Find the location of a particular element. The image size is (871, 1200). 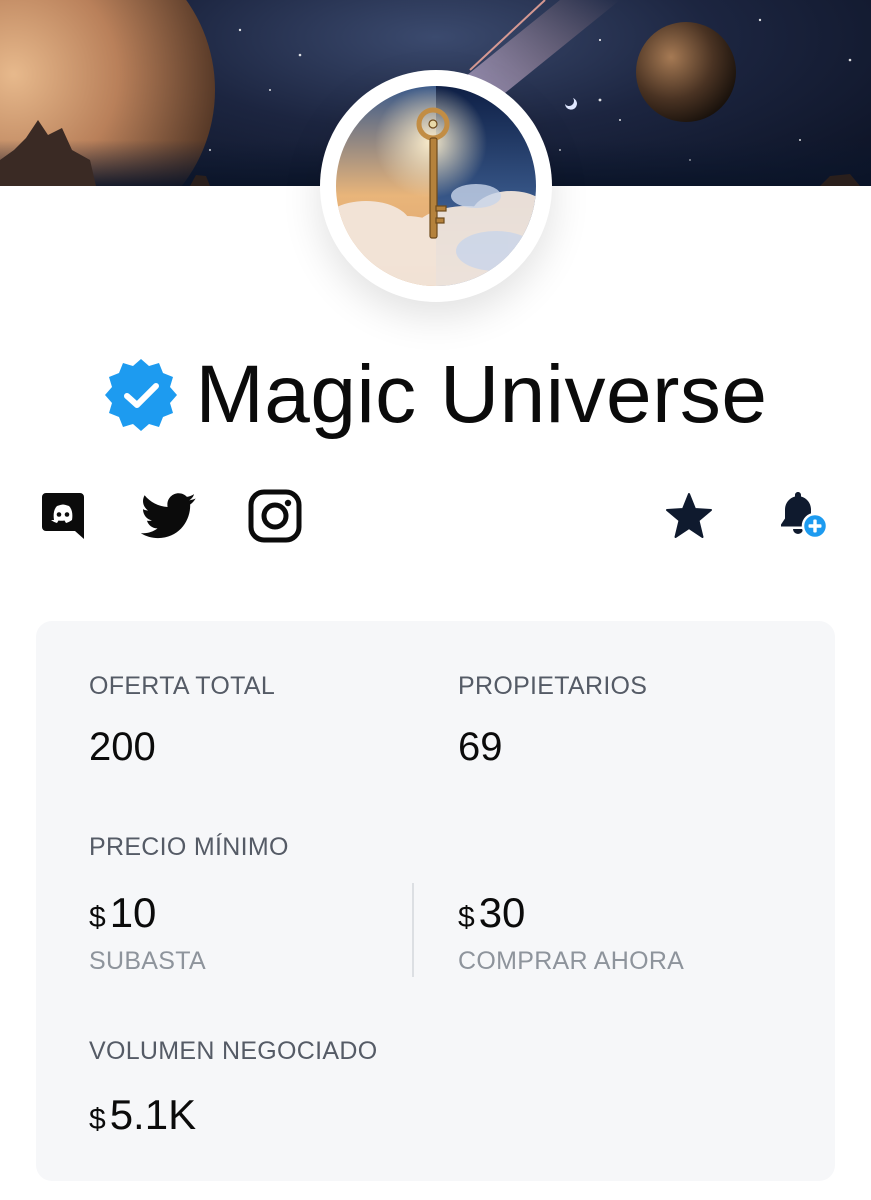

owners-value: 69 is located at coordinates (480, 747).